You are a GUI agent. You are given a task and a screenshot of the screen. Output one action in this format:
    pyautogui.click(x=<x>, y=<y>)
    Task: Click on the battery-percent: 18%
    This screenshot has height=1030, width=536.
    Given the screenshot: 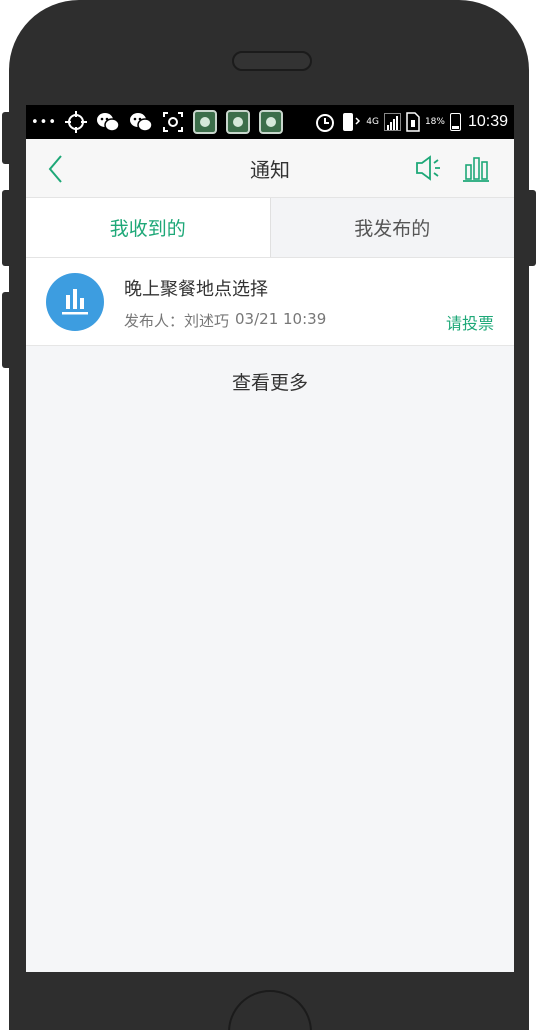 What is the action you would take?
    pyautogui.click(x=434, y=122)
    